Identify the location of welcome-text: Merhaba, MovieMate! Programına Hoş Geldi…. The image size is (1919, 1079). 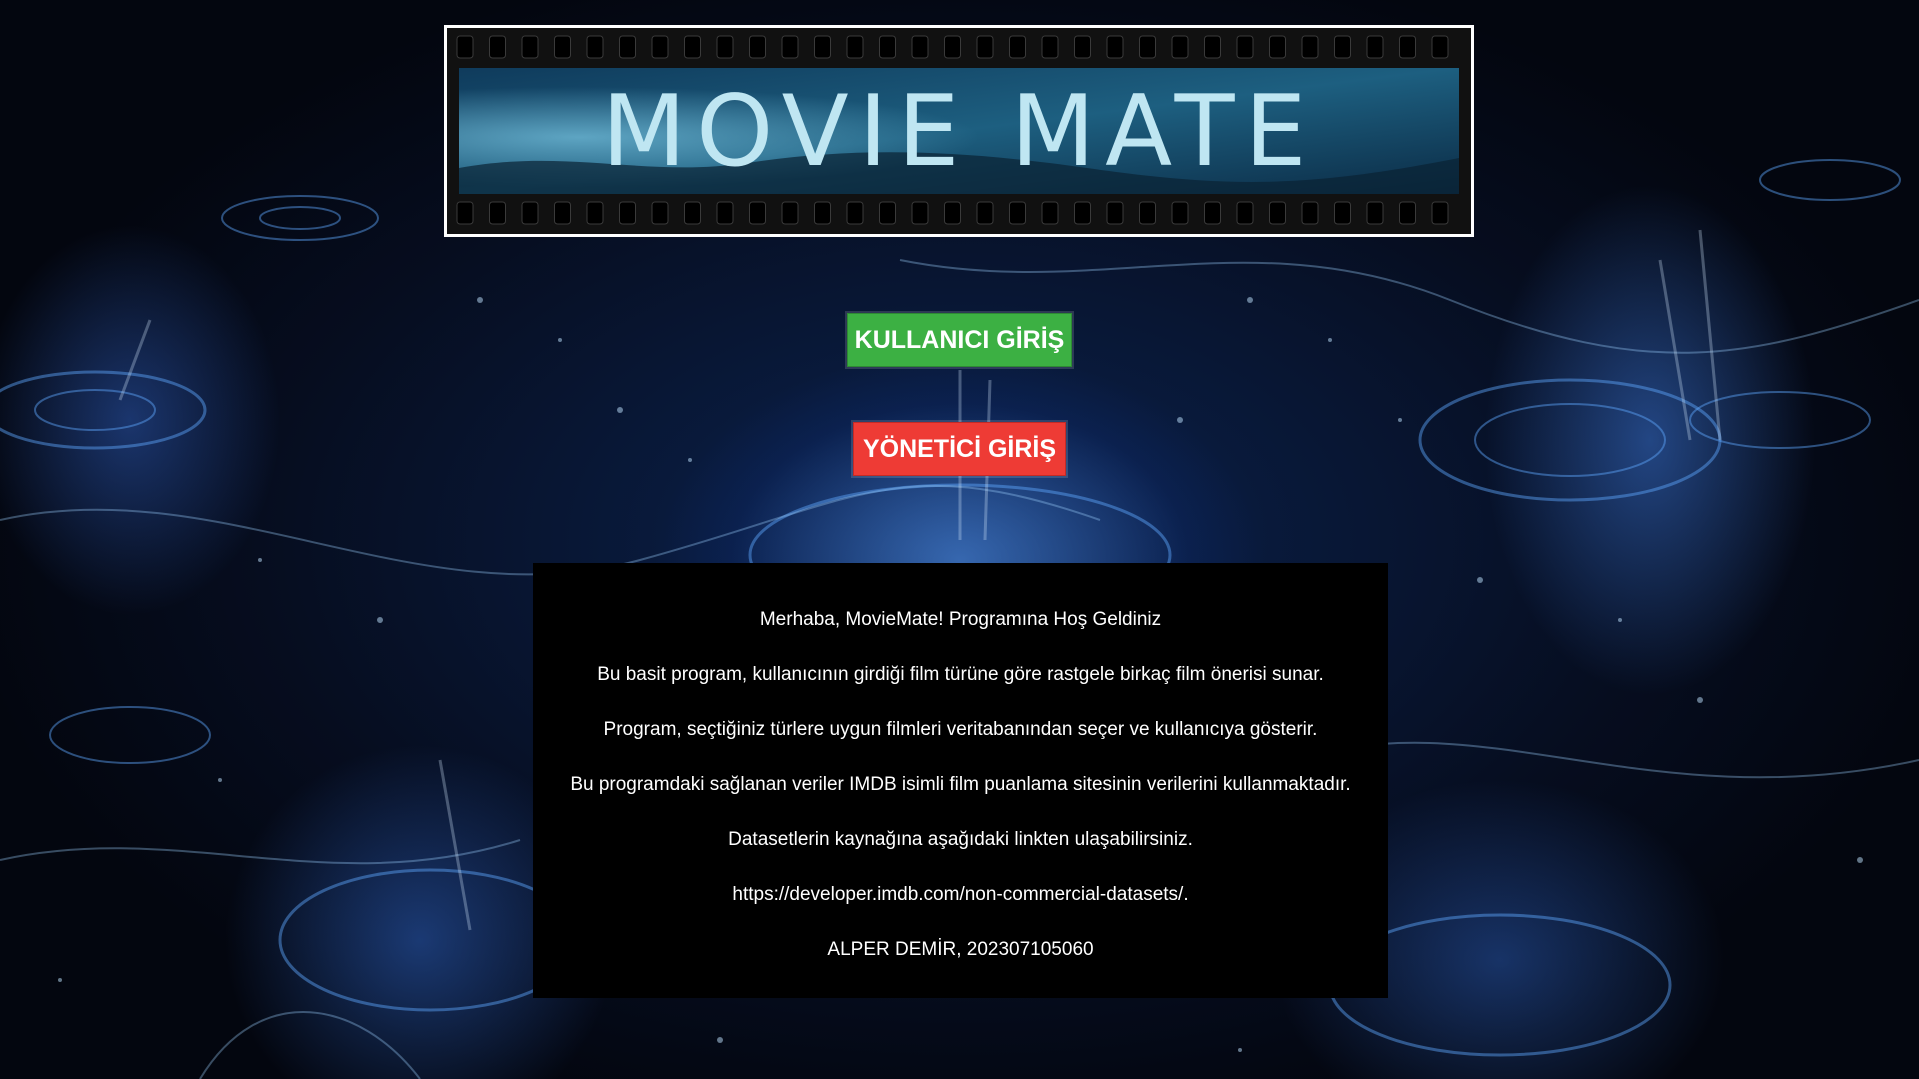
(960, 619).